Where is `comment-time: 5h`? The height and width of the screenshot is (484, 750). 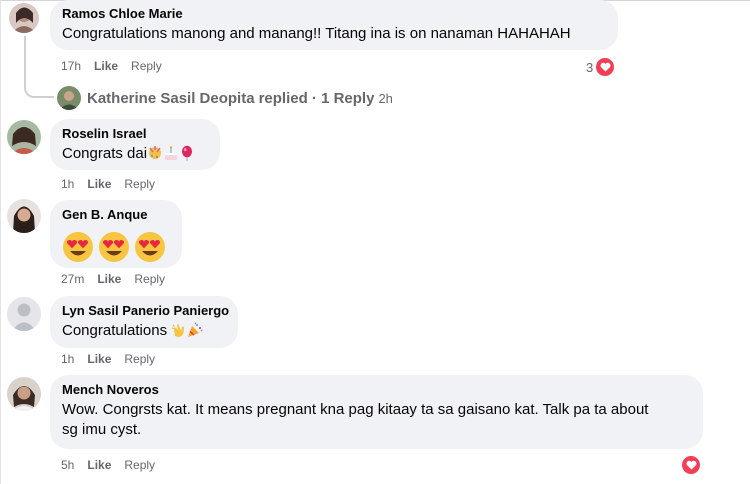 comment-time: 5h is located at coordinates (67, 465).